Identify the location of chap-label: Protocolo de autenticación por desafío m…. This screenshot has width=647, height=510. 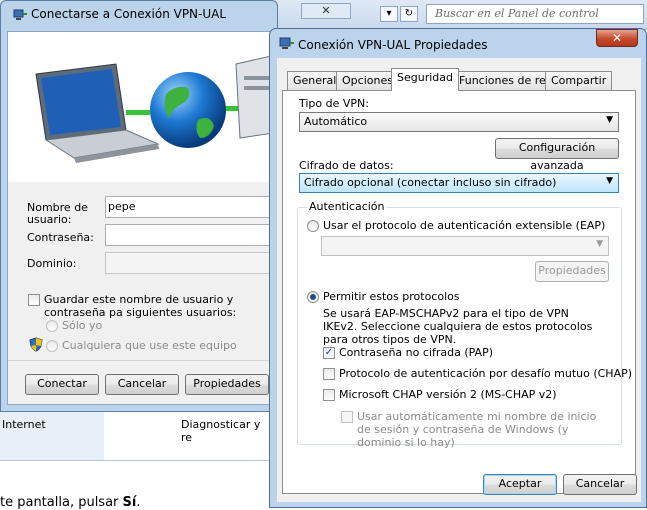
(486, 373).